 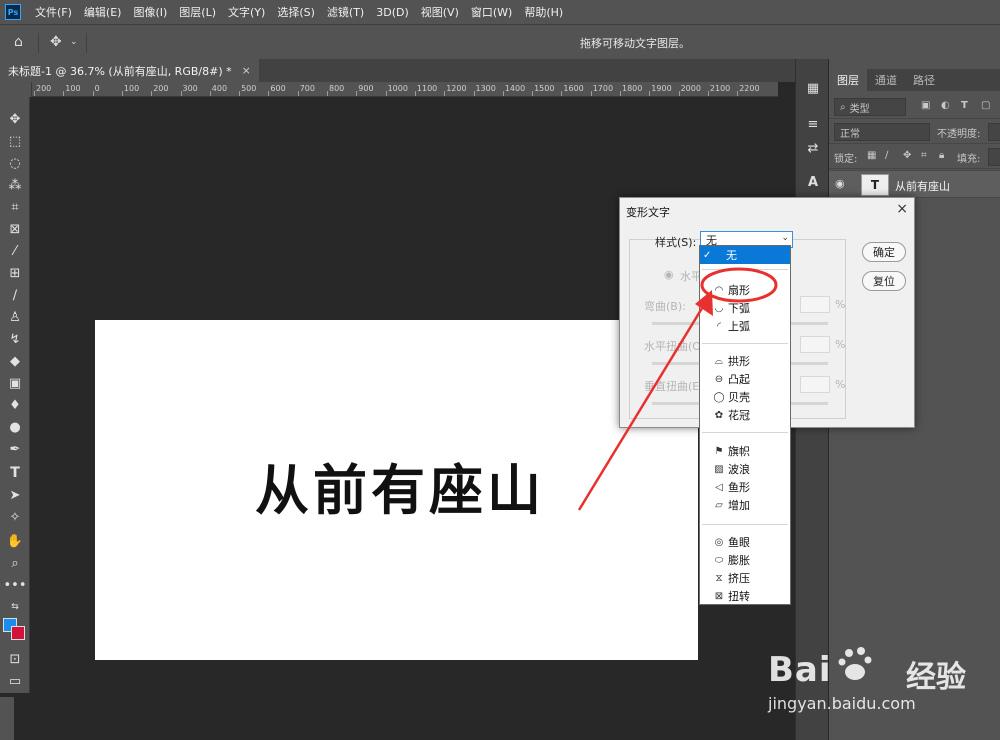 I want to click on fill-field, so click(x=994, y=157).